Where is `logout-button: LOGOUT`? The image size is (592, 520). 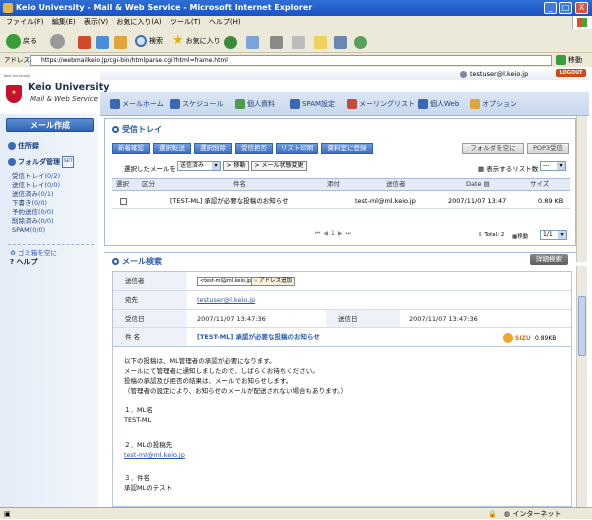
logout-button: LOGOUT is located at coordinates (571, 73).